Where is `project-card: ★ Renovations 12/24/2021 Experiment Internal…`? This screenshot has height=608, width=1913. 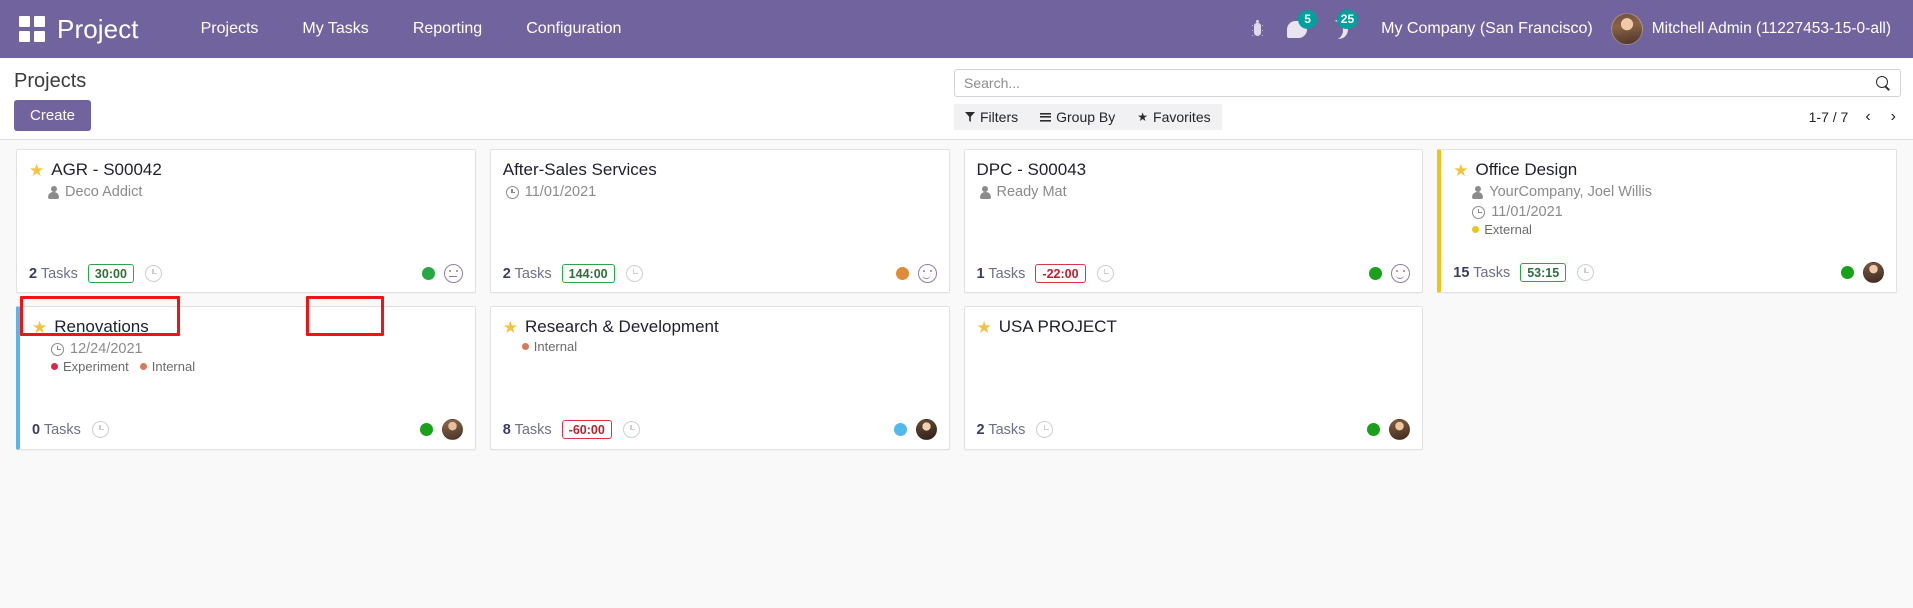
project-card: ★ Renovations 12/24/2021 Experiment Internal… is located at coordinates (246, 378).